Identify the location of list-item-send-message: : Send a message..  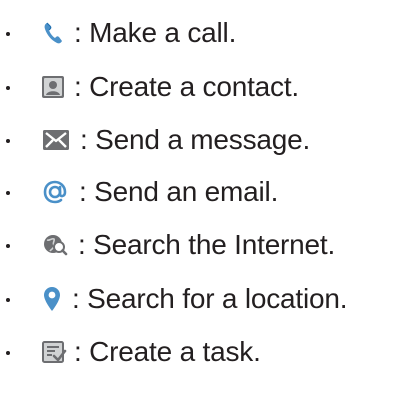
(198, 140).